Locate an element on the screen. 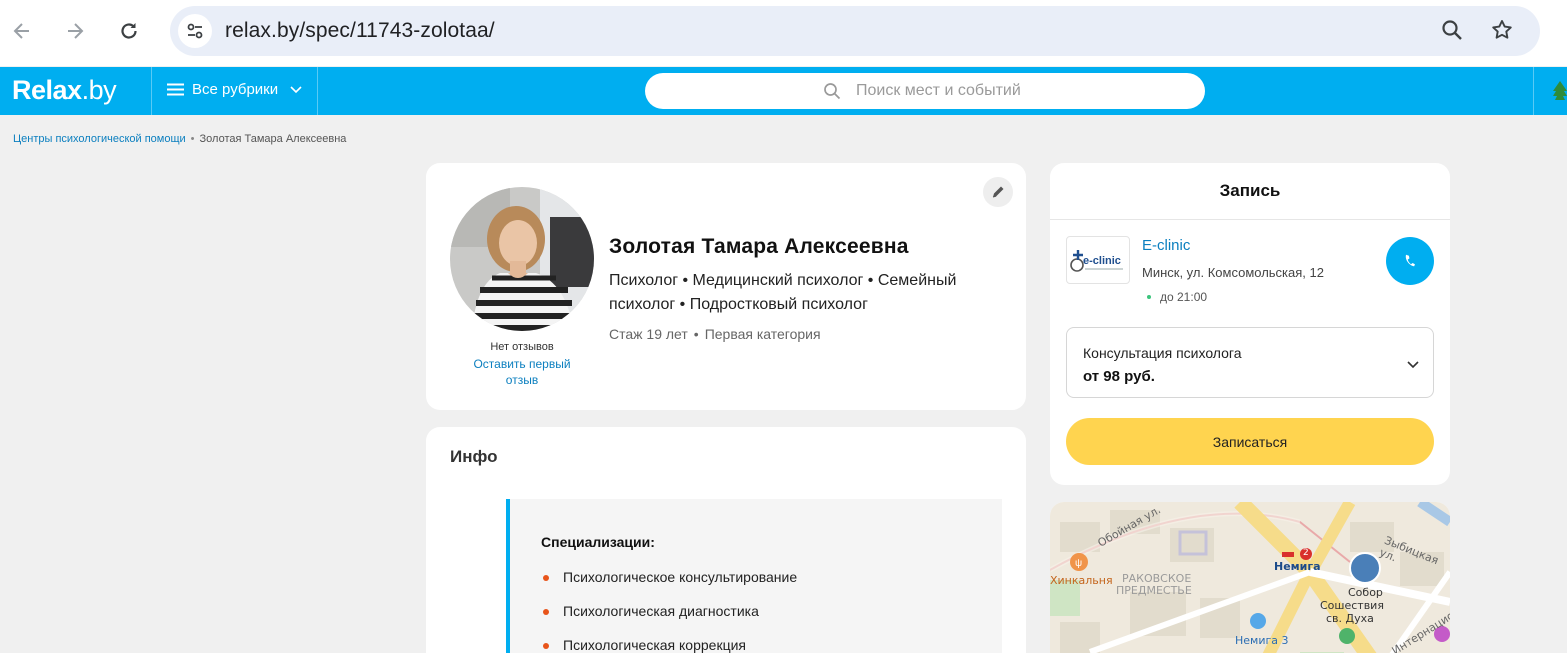  service-name: Консультация психолога is located at coordinates (1162, 353).